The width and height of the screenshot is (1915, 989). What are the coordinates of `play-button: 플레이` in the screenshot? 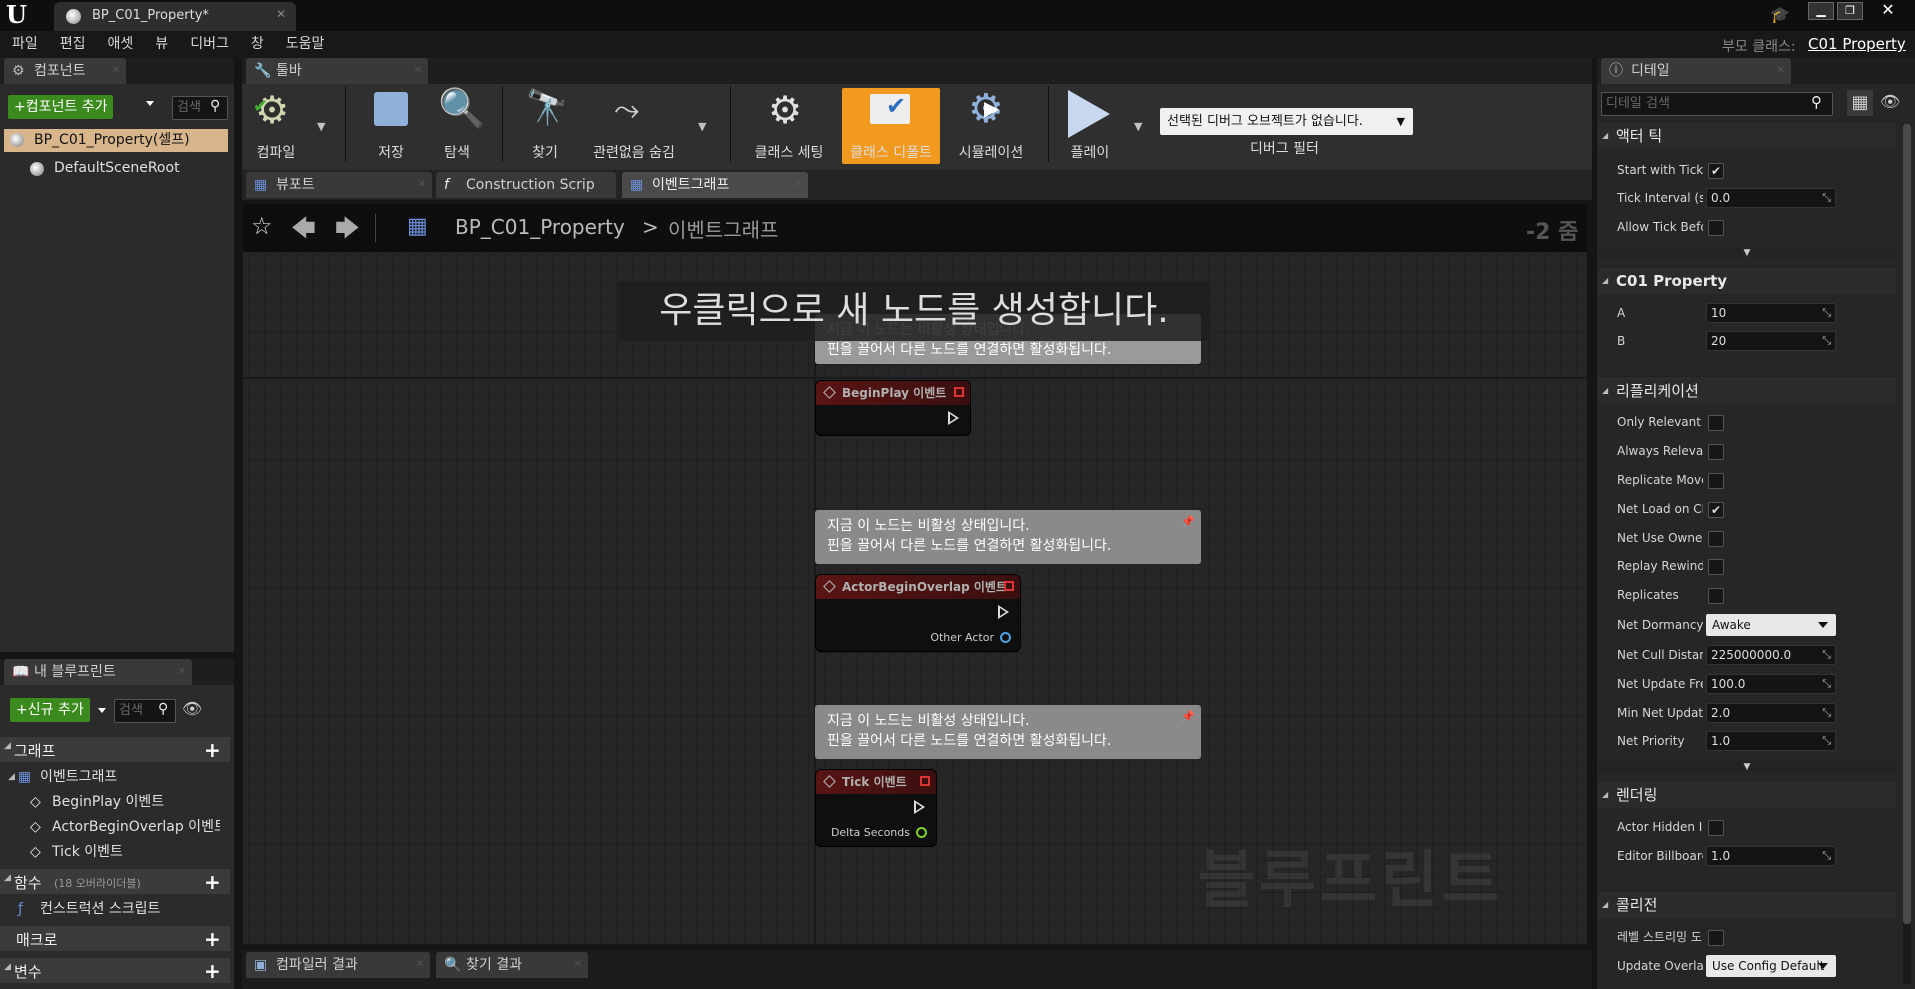 It's located at (1090, 125).